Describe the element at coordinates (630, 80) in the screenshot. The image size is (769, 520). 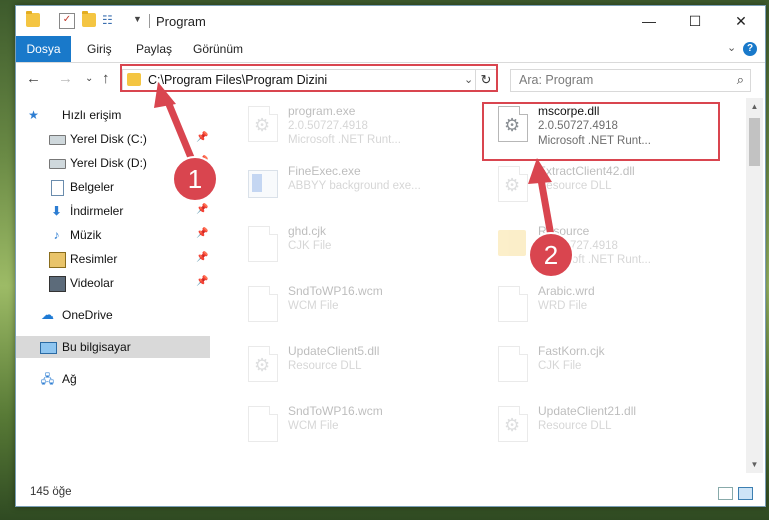
I see `search-box: Ara: Program ⌕` at that location.